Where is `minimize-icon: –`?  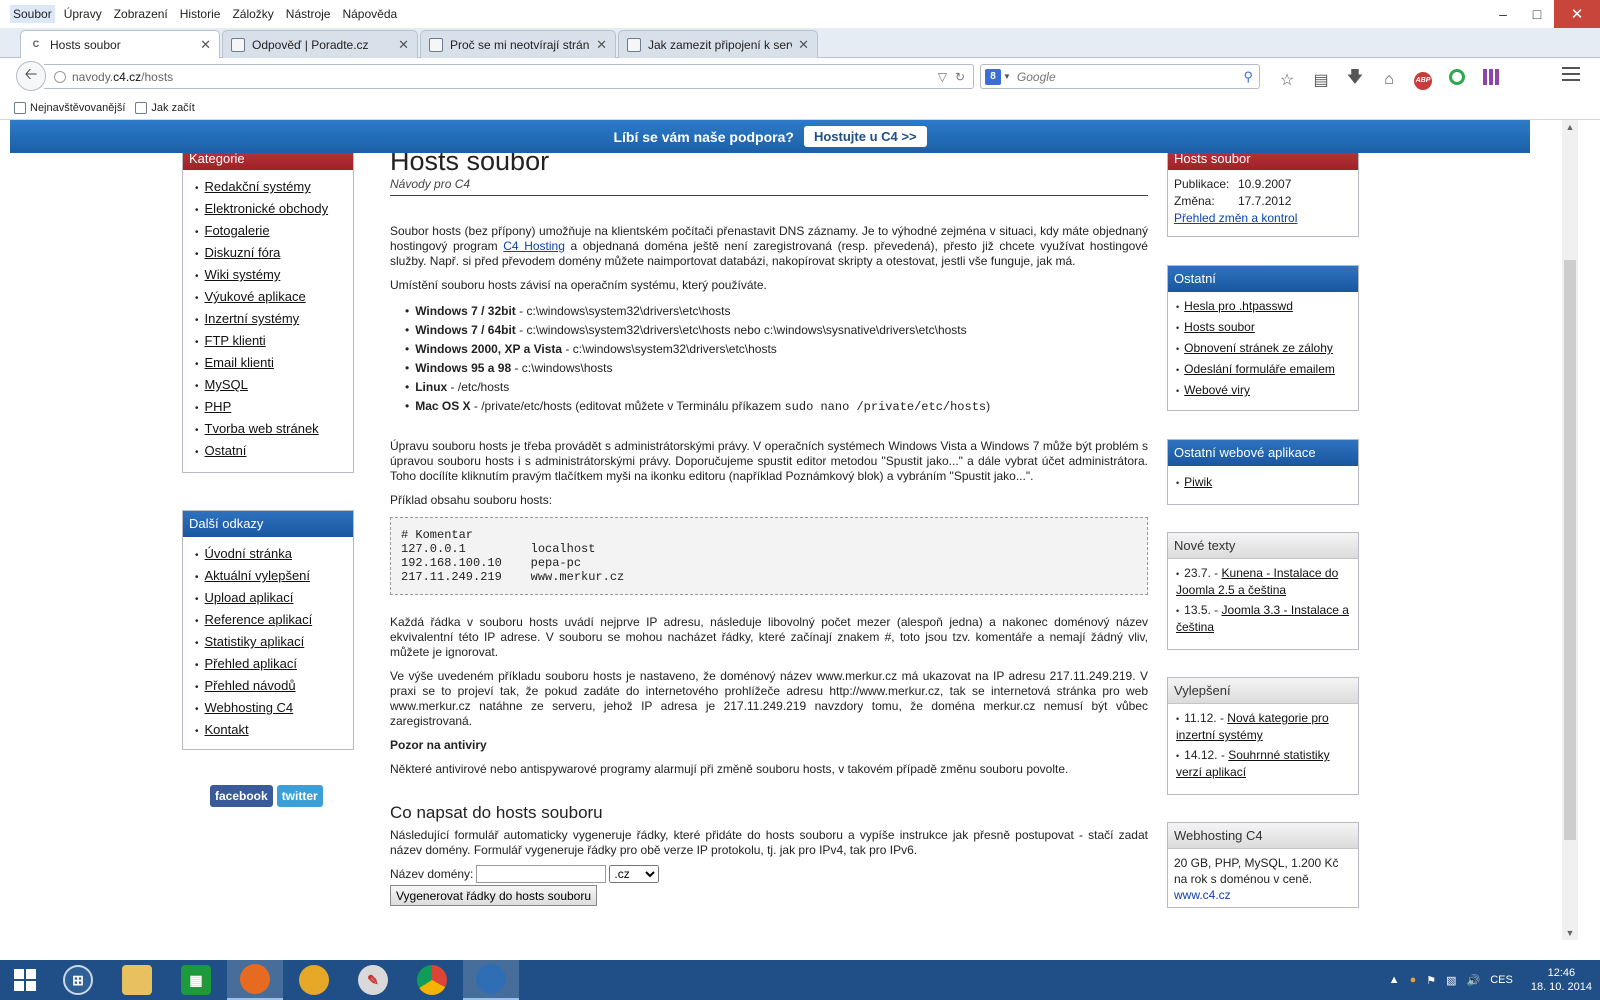
minimize-icon: – is located at coordinates (1503, 14).